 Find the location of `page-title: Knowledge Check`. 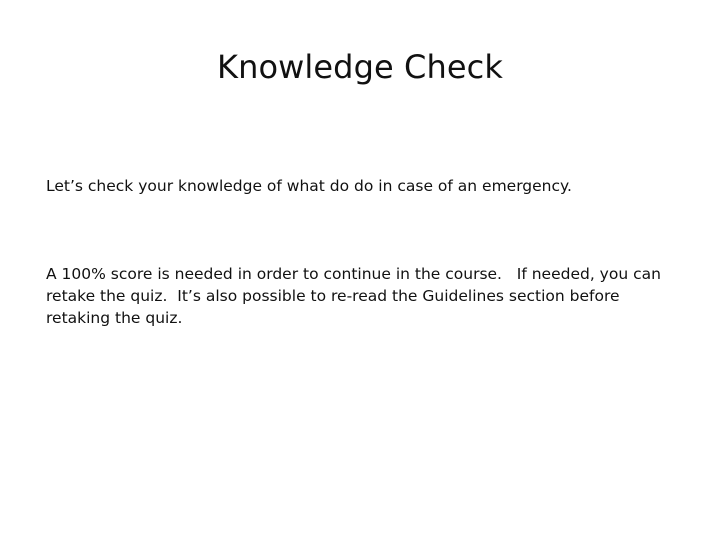

page-title: Knowledge Check is located at coordinates (359, 67).